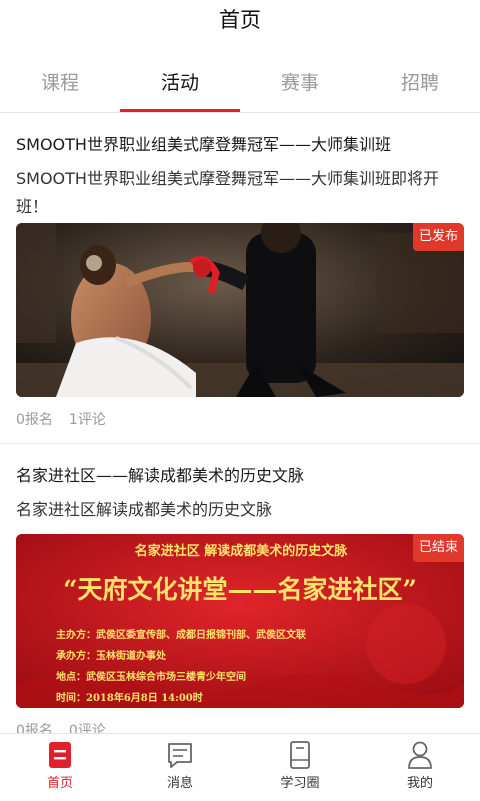  I want to click on bottom-tab-bar: 首页 消息 学习圈 我的, so click(240, 767).